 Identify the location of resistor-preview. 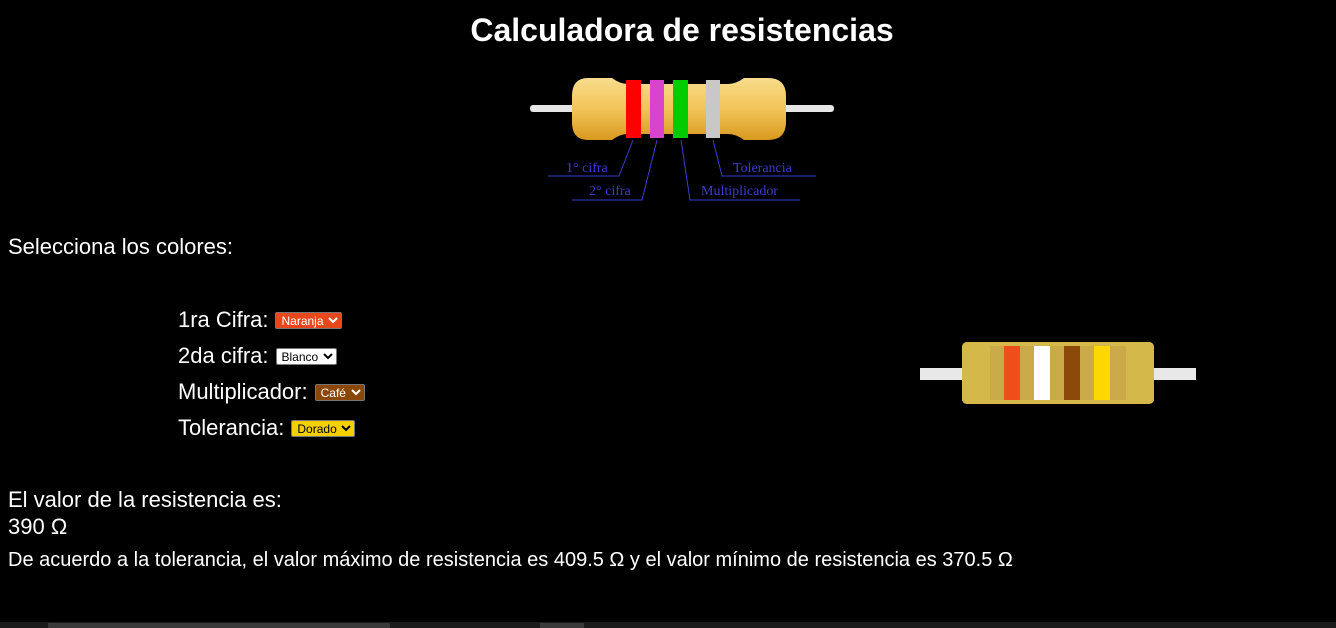
(1058, 373).